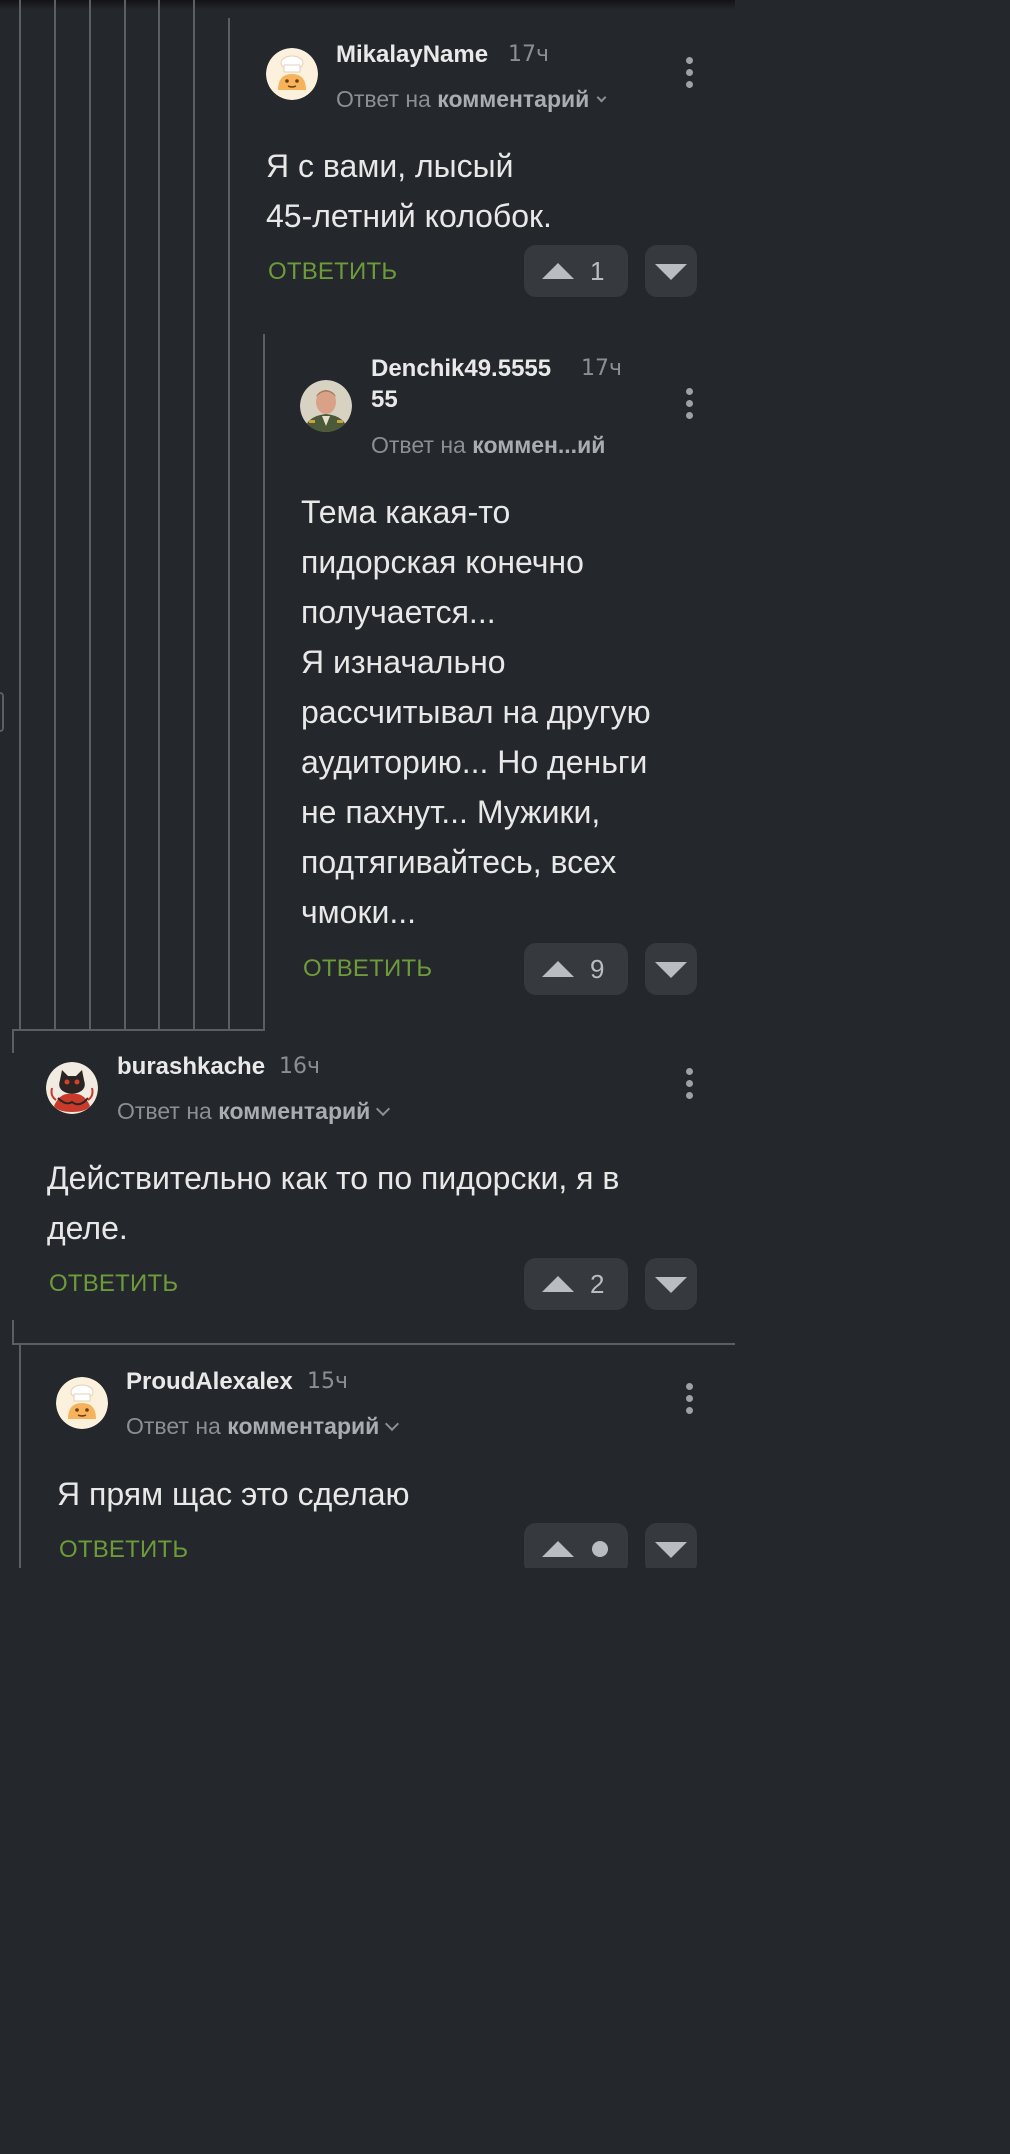 This screenshot has width=1010, height=2154. Describe the element at coordinates (576, 969) in the screenshot. I see `upvote-button: 9` at that location.